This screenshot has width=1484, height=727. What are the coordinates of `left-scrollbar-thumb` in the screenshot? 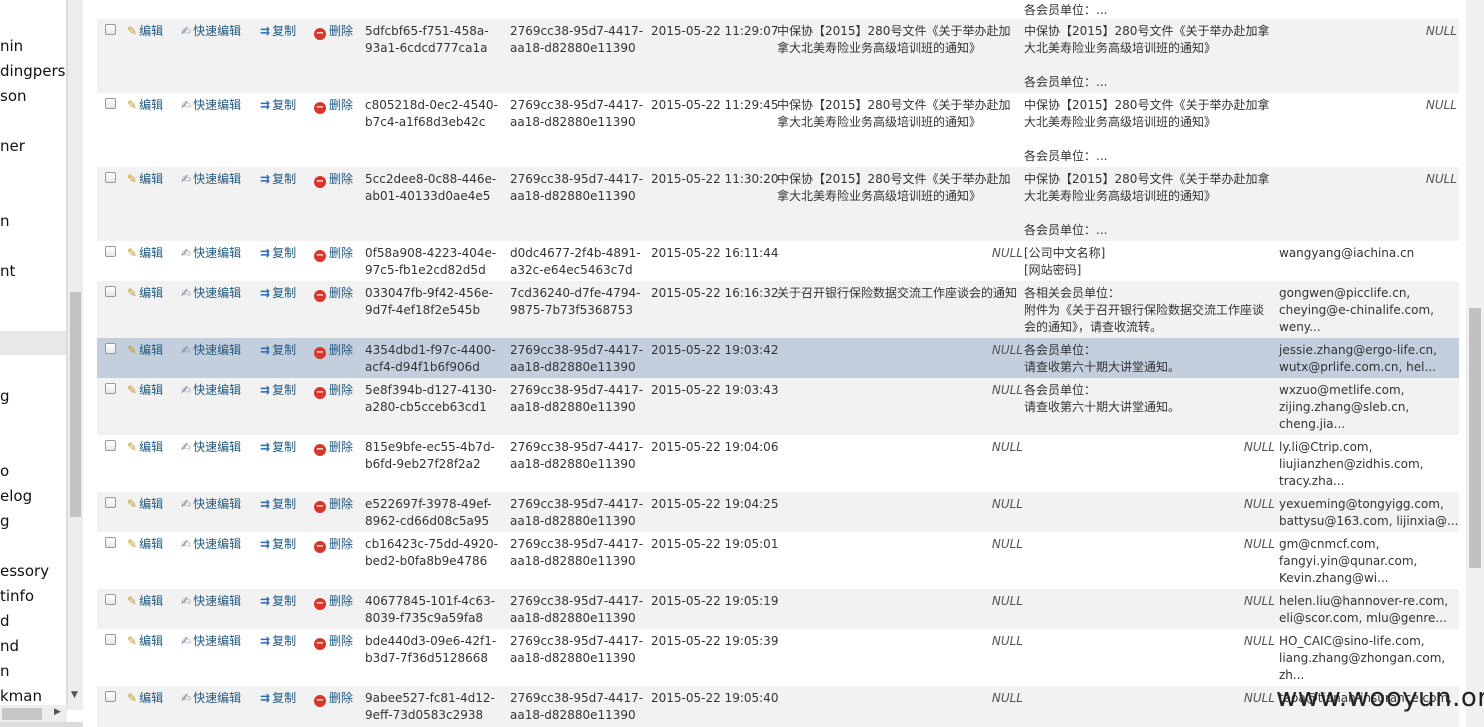 It's located at (75, 404).